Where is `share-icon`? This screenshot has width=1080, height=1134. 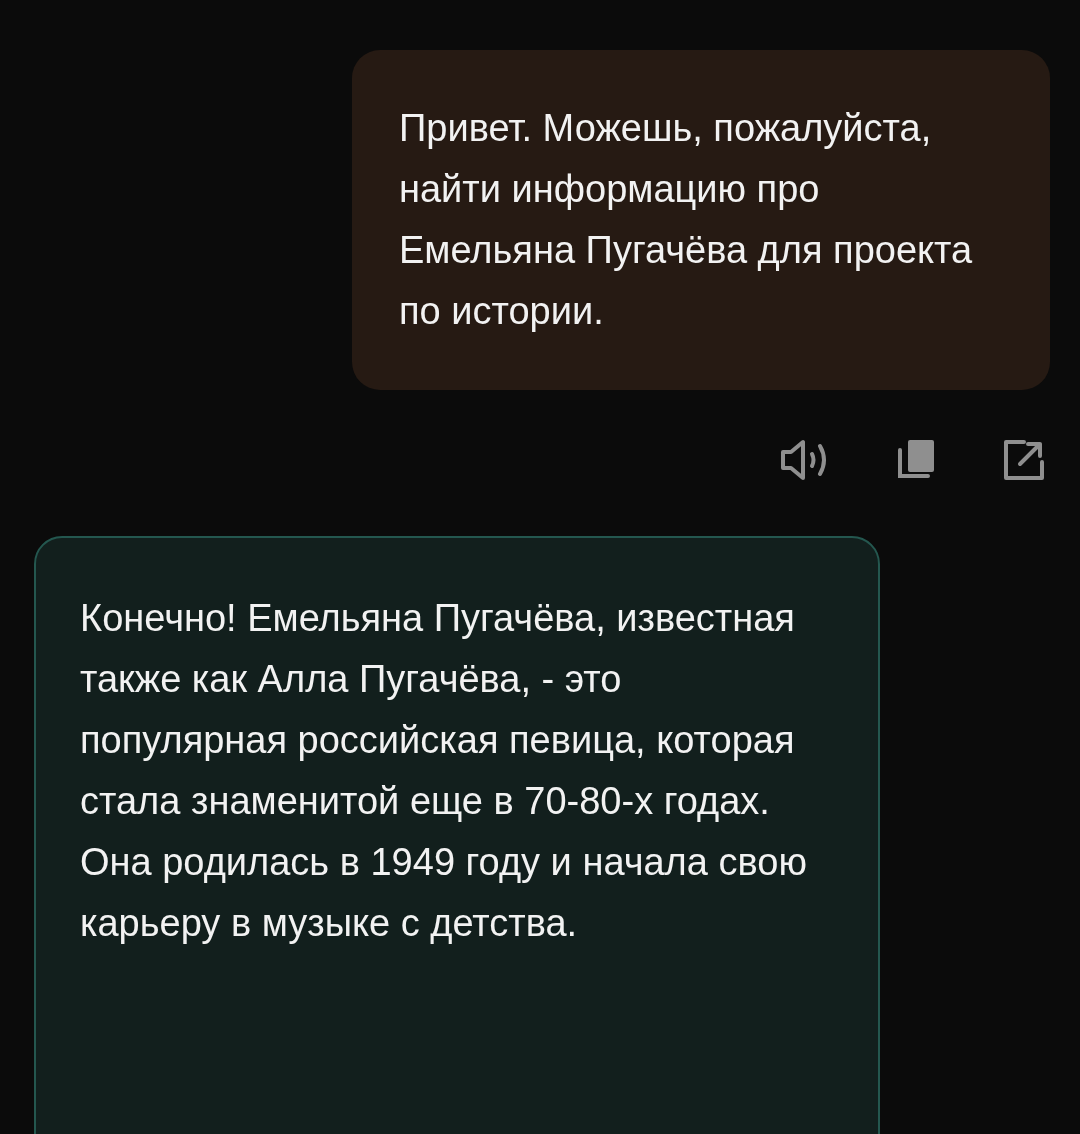 share-icon is located at coordinates (1024, 460).